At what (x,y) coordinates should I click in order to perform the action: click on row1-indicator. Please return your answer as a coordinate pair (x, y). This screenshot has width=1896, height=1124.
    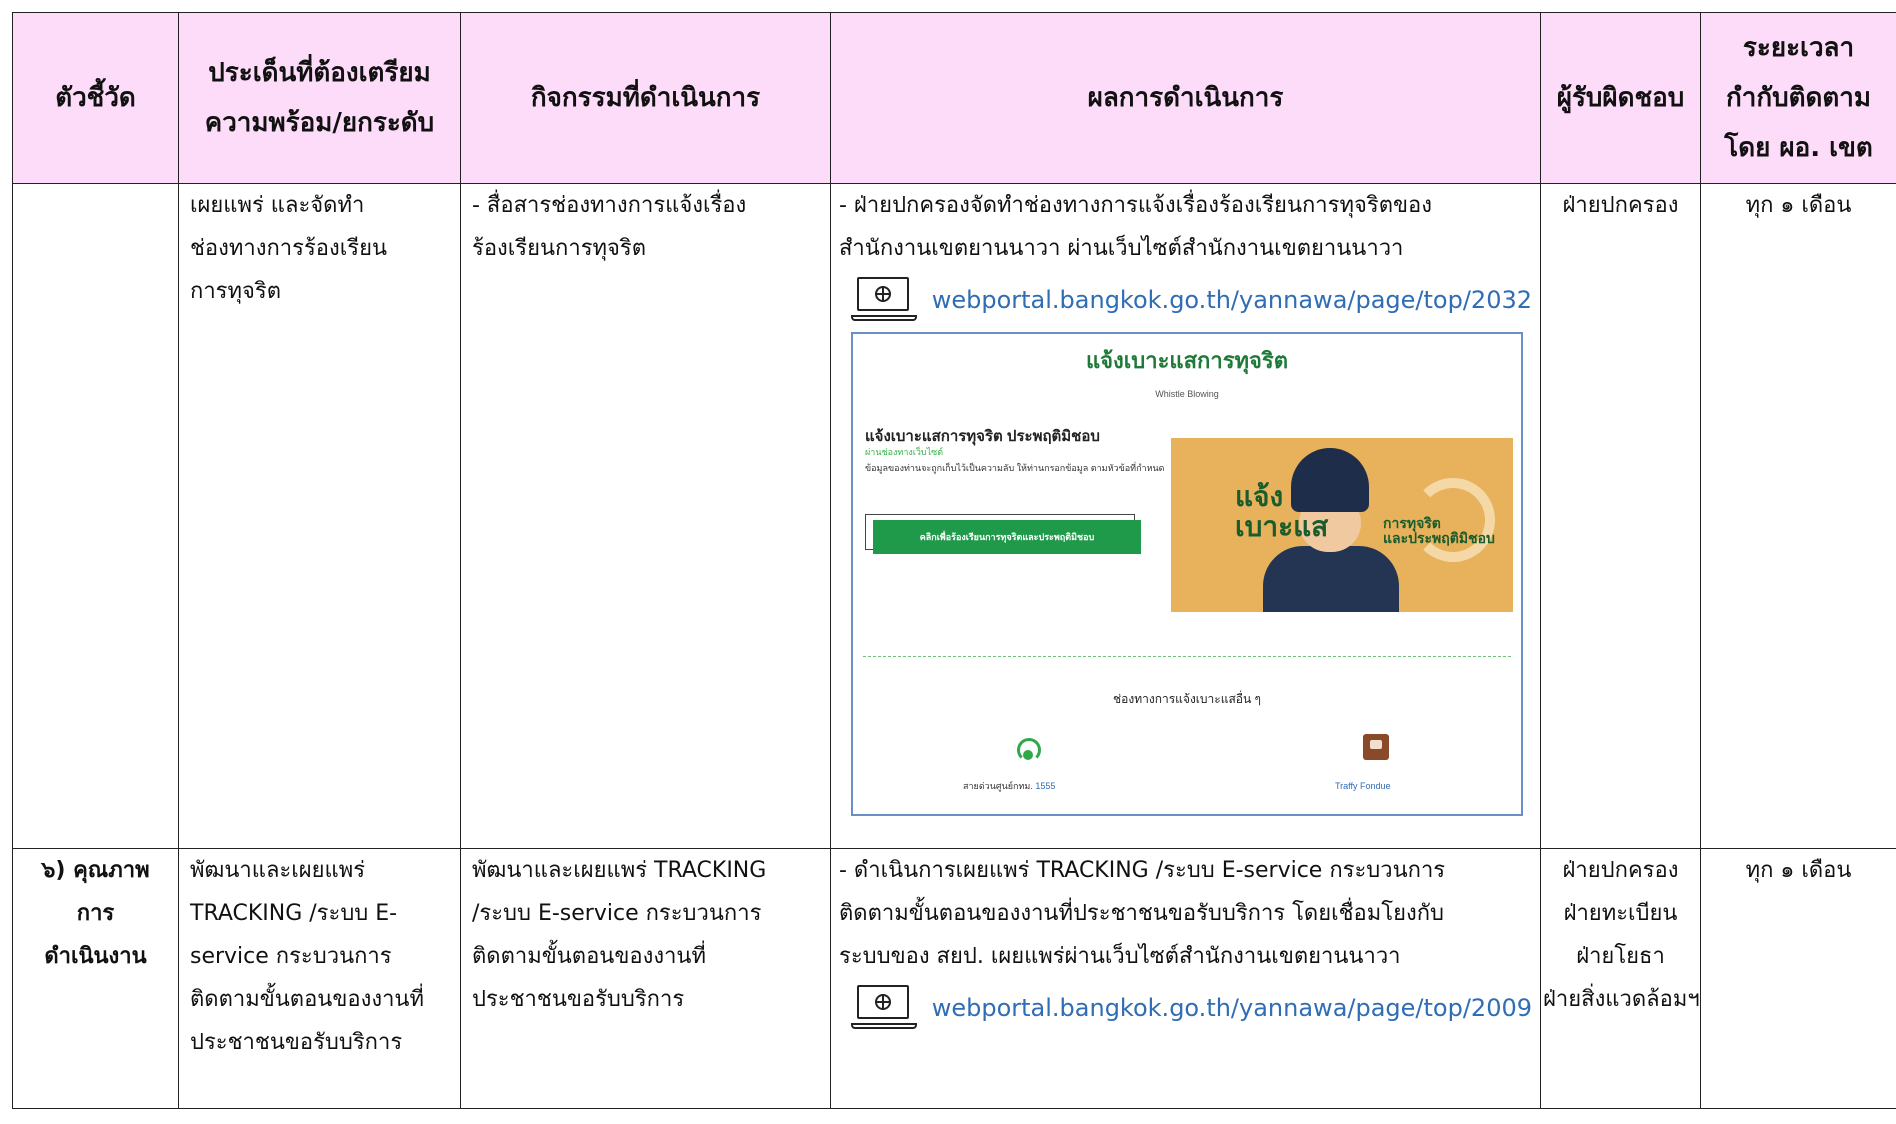
    Looking at the image, I should click on (95, 516).